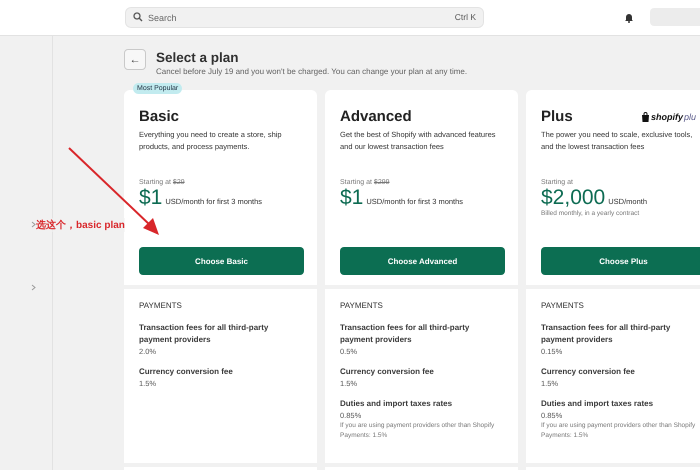 The width and height of the screenshot is (700, 470). What do you see at coordinates (557, 116) in the screenshot?
I see `plan-name: Plus` at bounding box center [557, 116].